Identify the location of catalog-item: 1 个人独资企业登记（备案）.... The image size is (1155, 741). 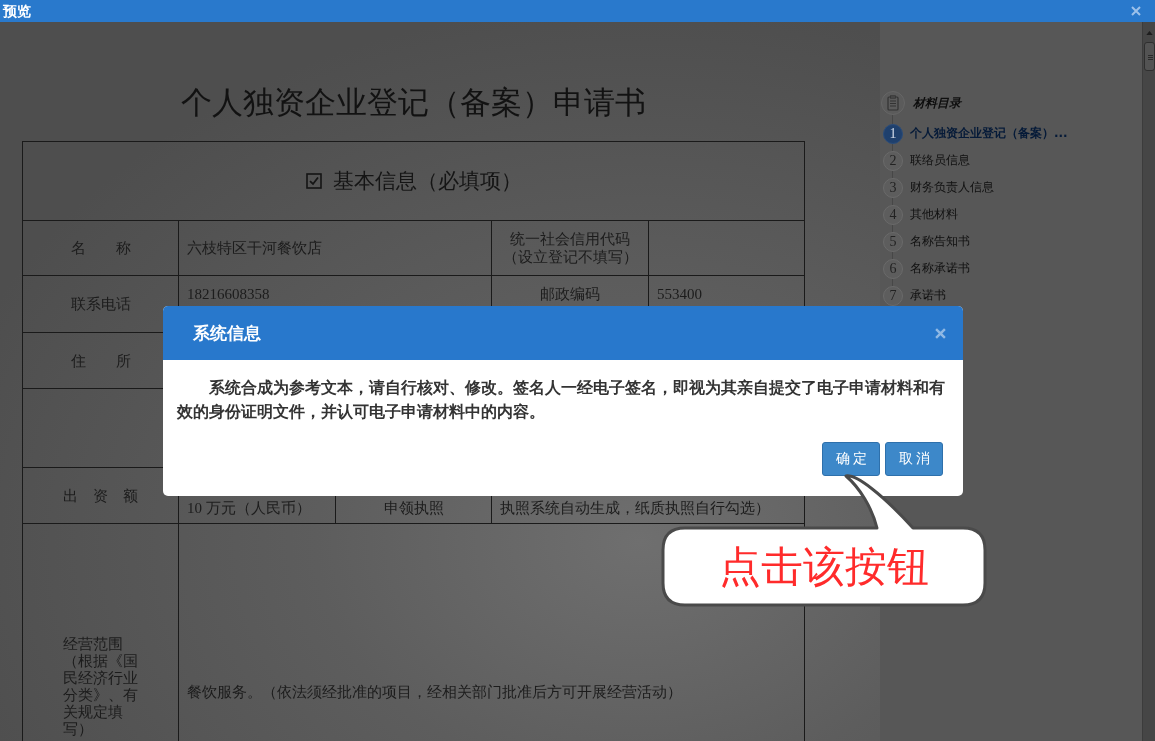
(975, 133).